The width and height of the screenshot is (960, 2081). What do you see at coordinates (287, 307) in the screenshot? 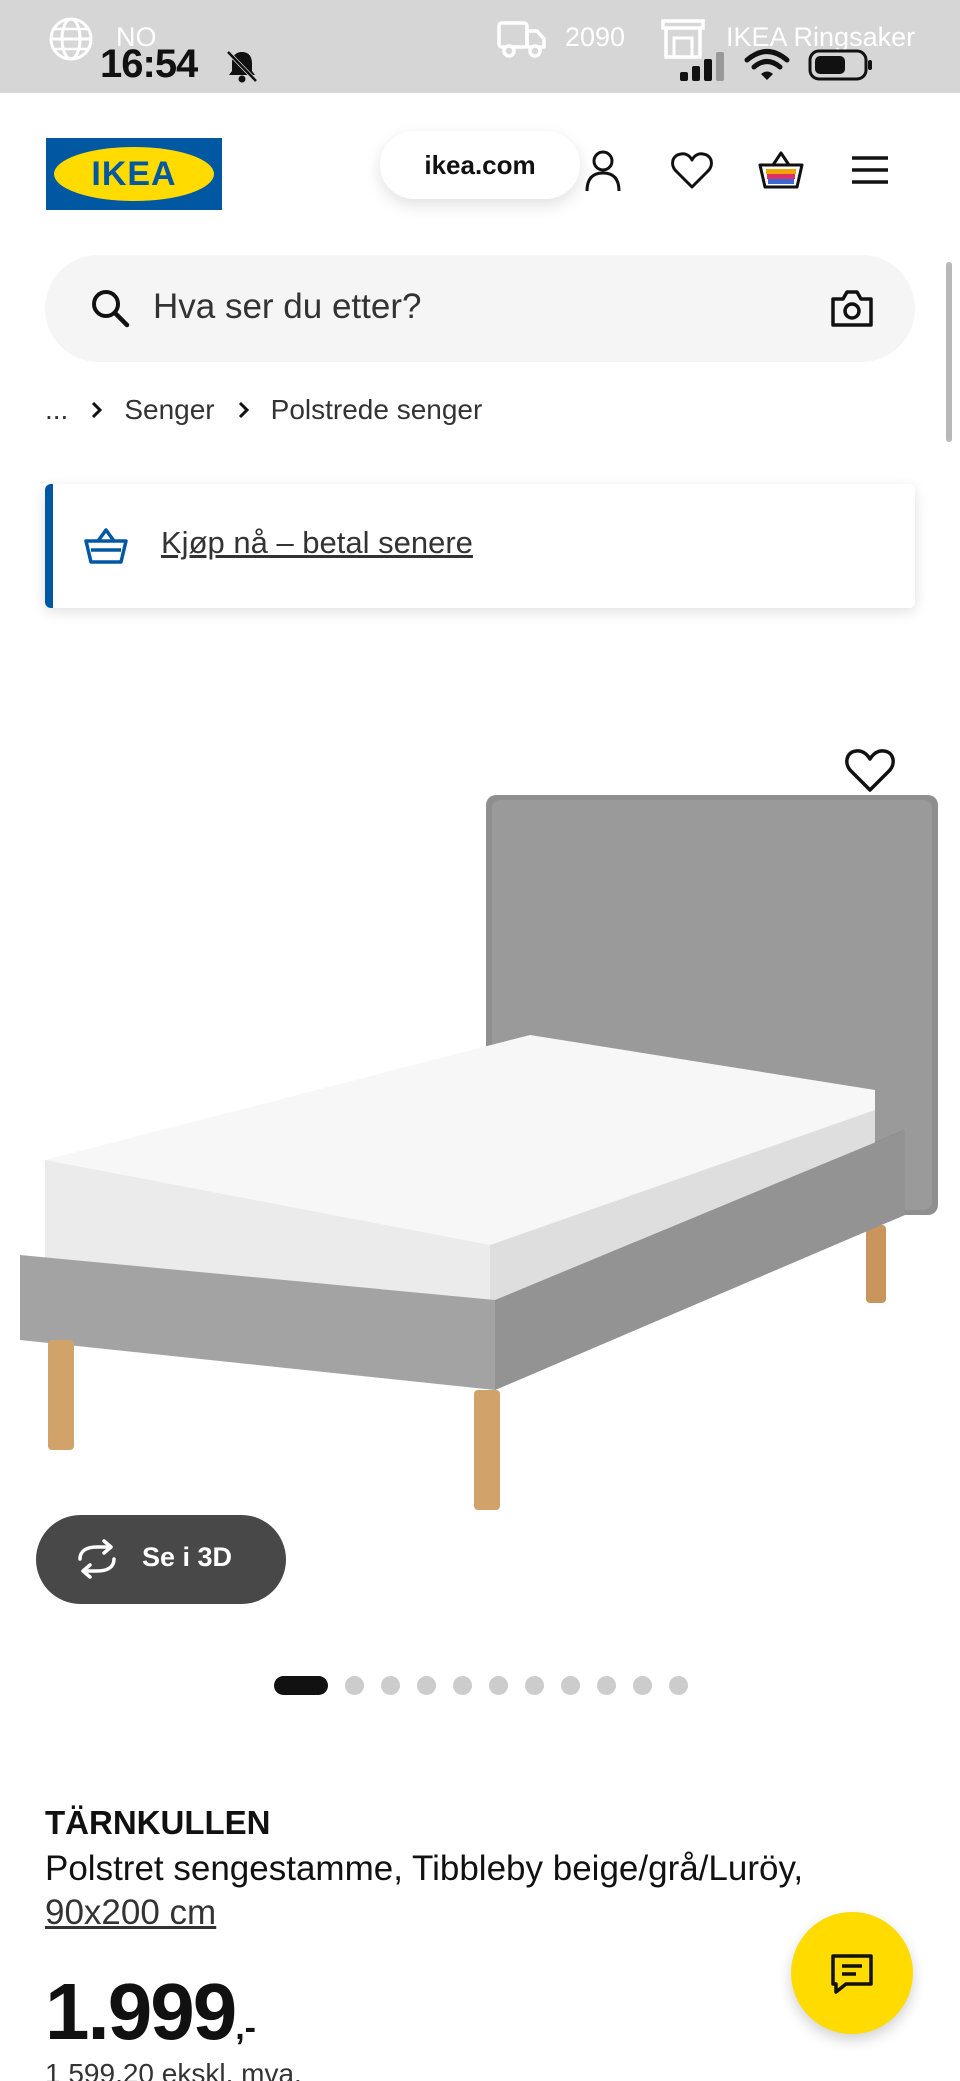
I see `search-input: Hva ser du etter?` at bounding box center [287, 307].